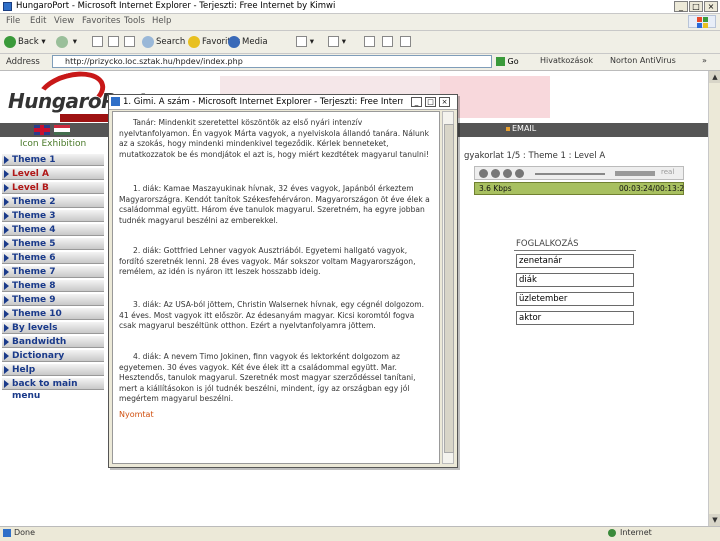 The width and height of the screenshot is (720, 541). I want to click on nav-item-level-b: Level B, so click(53, 187).